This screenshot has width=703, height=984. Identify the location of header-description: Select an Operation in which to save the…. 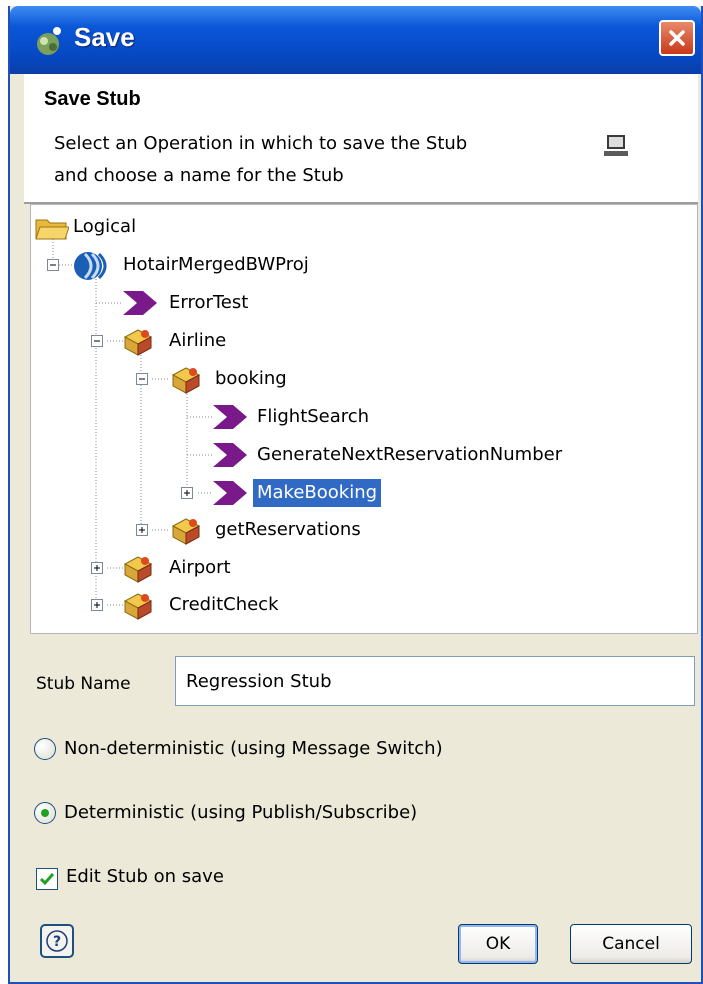
(334, 160).